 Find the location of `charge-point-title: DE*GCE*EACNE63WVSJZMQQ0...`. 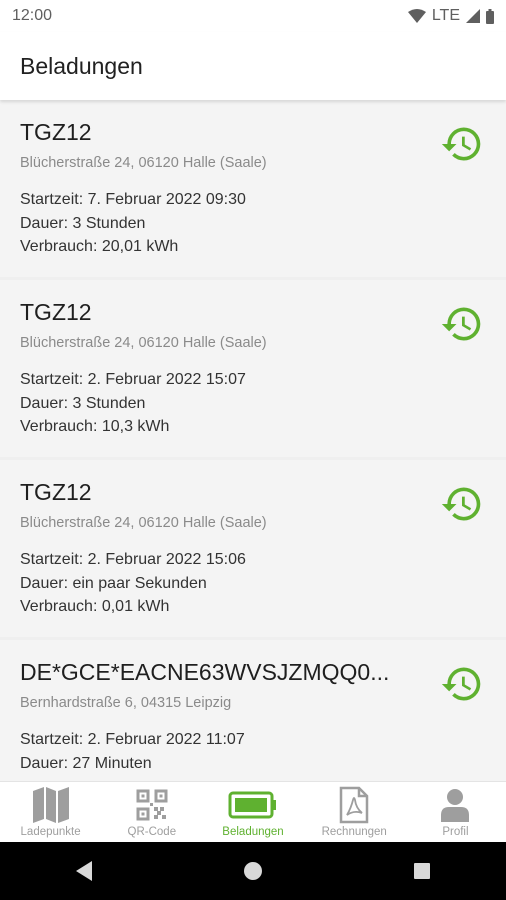

charge-point-title: DE*GCE*EACNE63WVSJZMQQ0... is located at coordinates (205, 672).